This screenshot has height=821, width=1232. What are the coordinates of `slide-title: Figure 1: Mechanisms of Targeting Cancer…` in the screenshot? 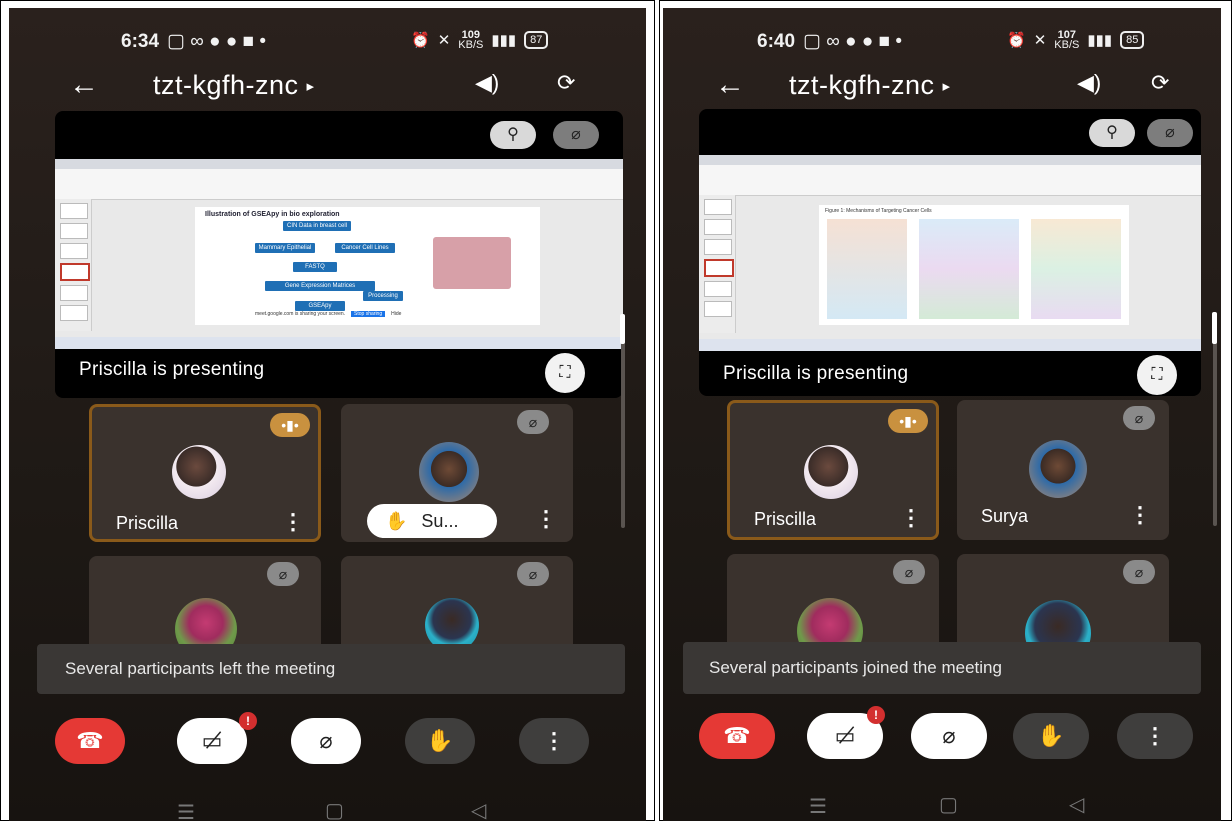 It's located at (878, 211).